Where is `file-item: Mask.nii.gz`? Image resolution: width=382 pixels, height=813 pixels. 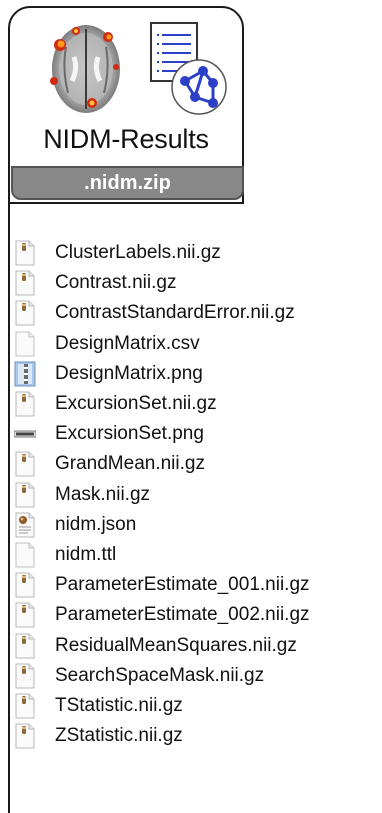 file-item: Mask.nii.gz is located at coordinates (198, 495).